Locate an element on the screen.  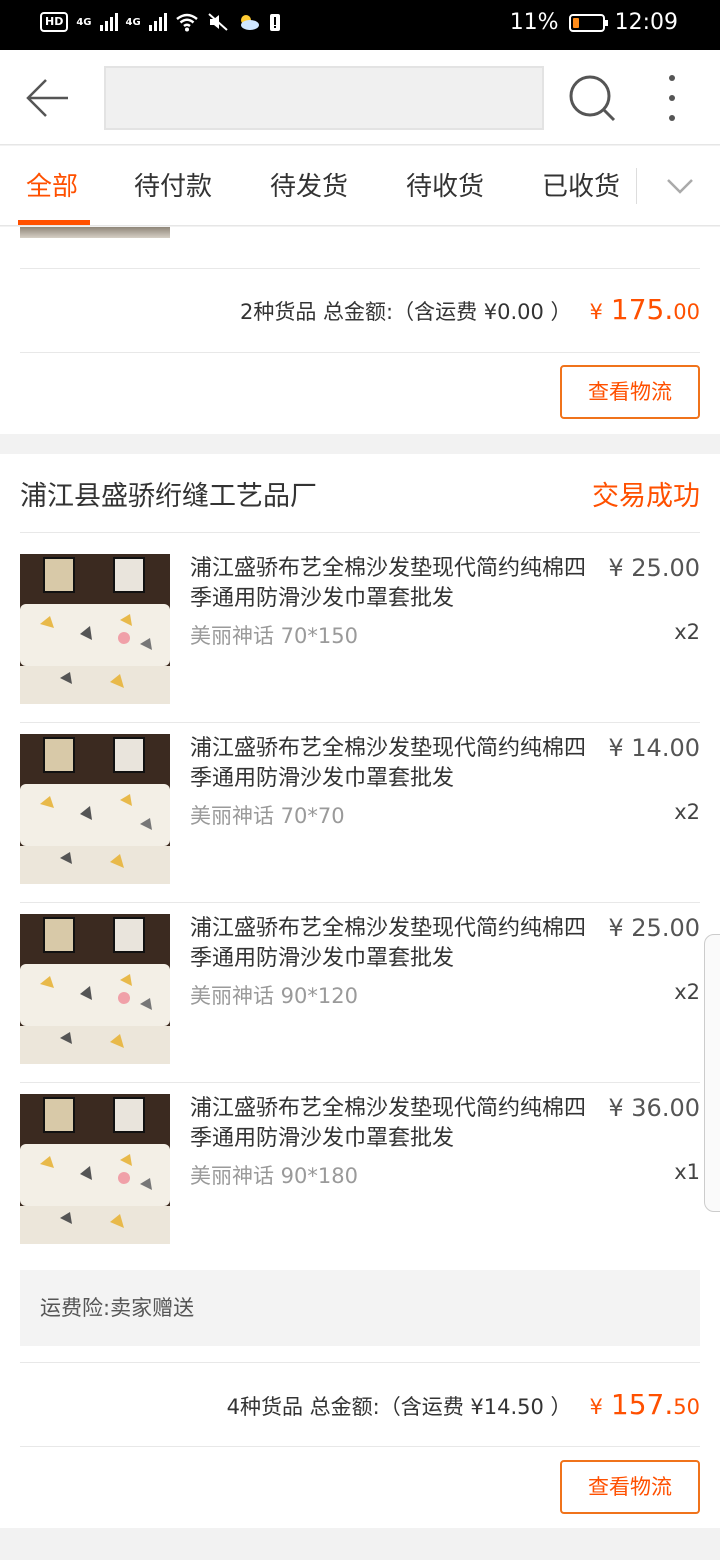
back-button is located at coordinates (48, 98).